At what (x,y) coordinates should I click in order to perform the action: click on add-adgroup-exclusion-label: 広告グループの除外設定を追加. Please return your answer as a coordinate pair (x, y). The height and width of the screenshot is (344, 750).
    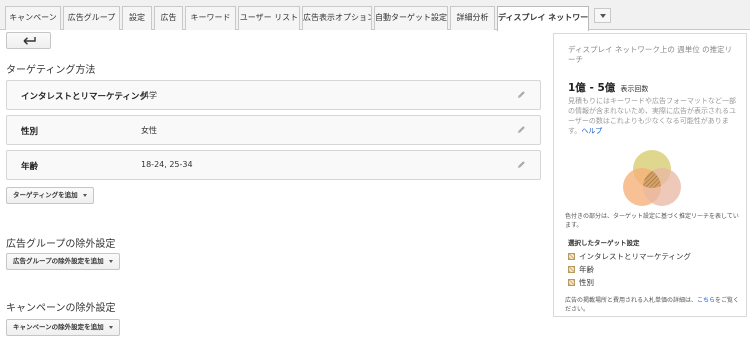
    Looking at the image, I should click on (58, 261).